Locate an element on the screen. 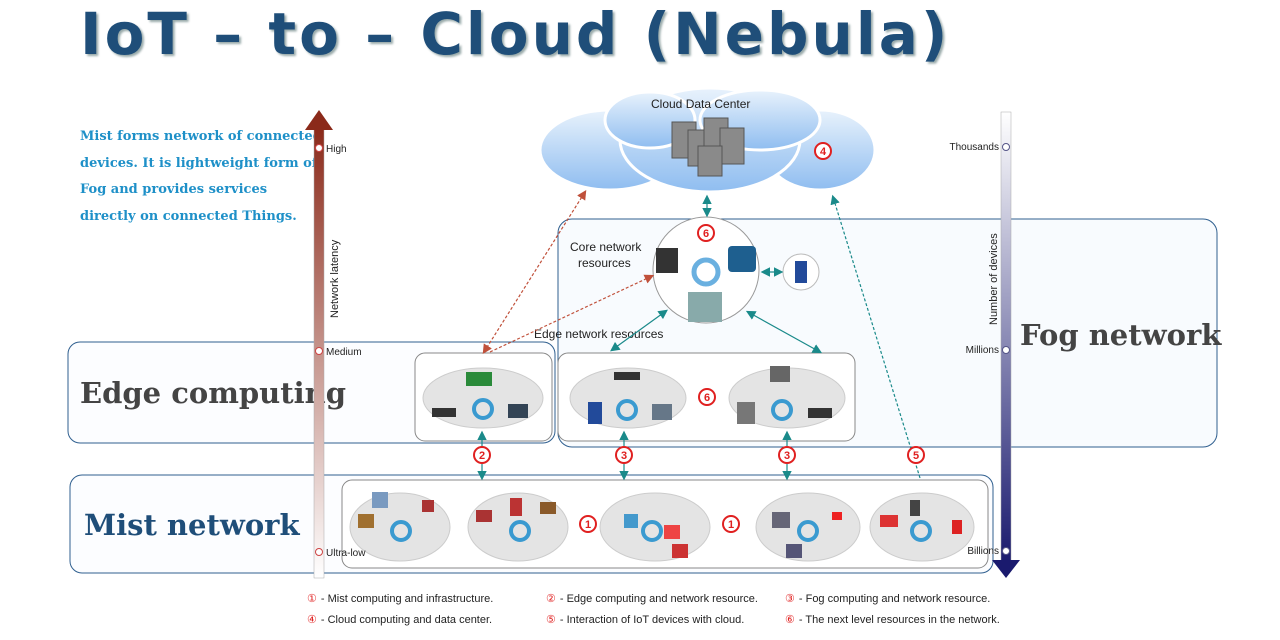 The width and height of the screenshot is (1280, 640). badge-6-core: 6 is located at coordinates (706, 233).